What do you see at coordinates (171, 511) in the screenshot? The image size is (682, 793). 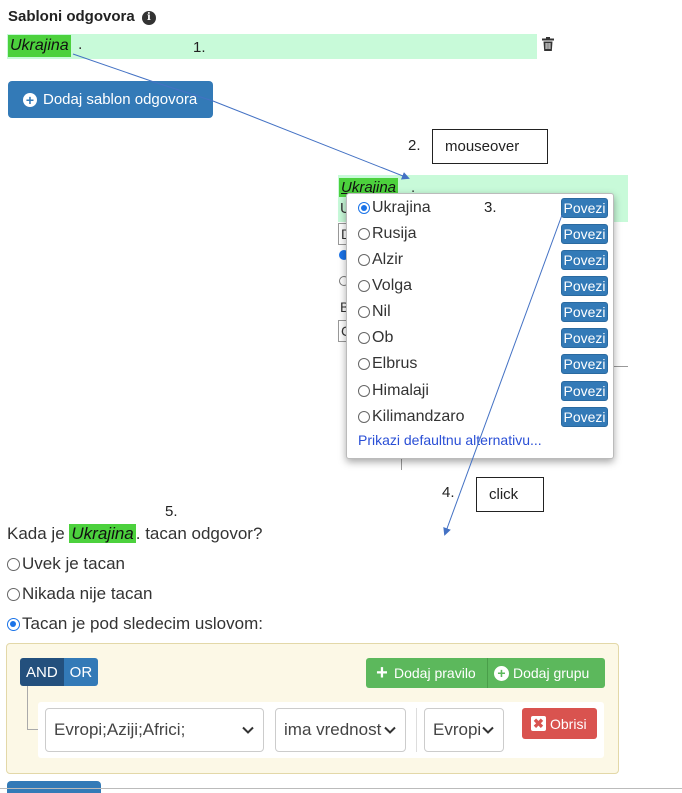 I see `step-5-number: 5.` at bounding box center [171, 511].